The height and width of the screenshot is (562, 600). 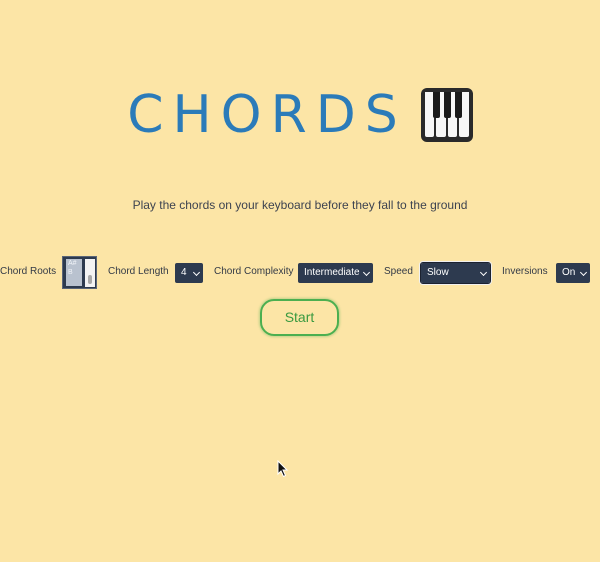 What do you see at coordinates (438, 272) in the screenshot?
I see `speed-value: Slow` at bounding box center [438, 272].